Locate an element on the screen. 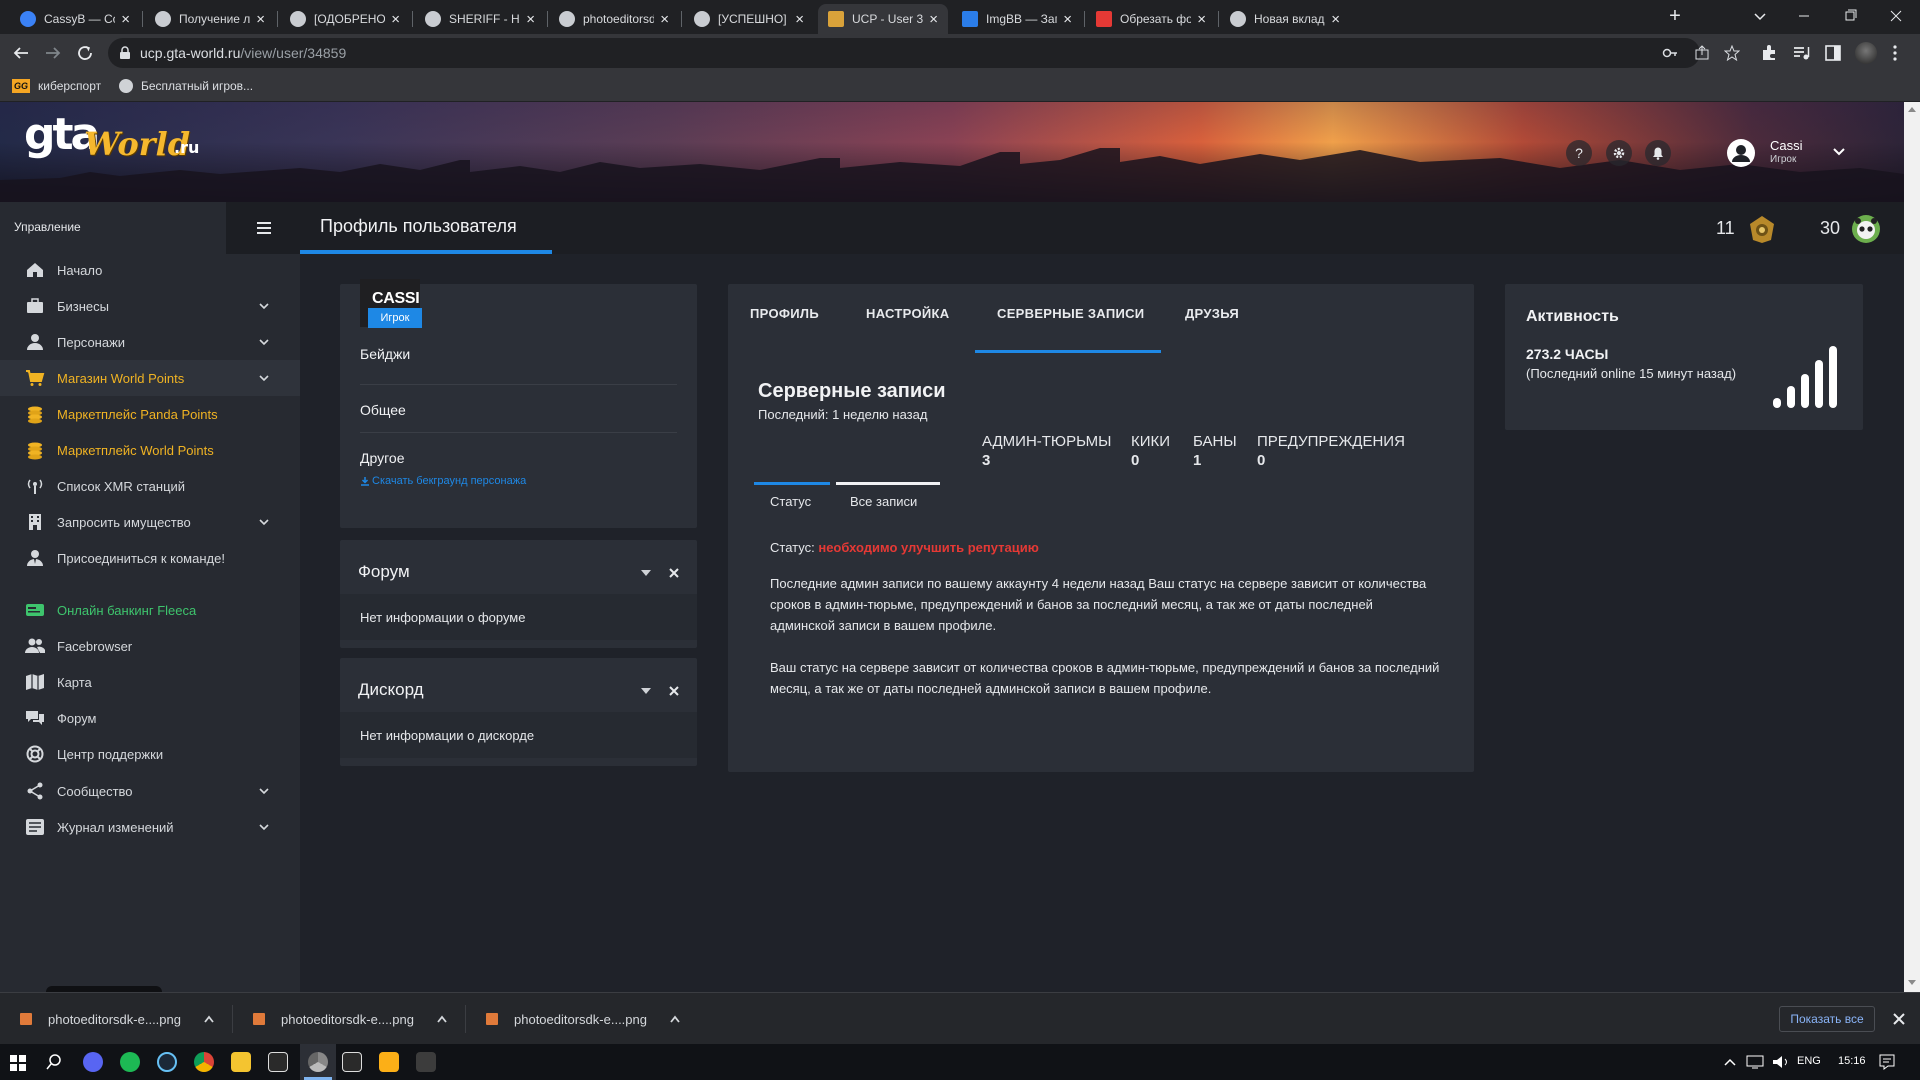  share-page-icon is located at coordinates (1702, 53).